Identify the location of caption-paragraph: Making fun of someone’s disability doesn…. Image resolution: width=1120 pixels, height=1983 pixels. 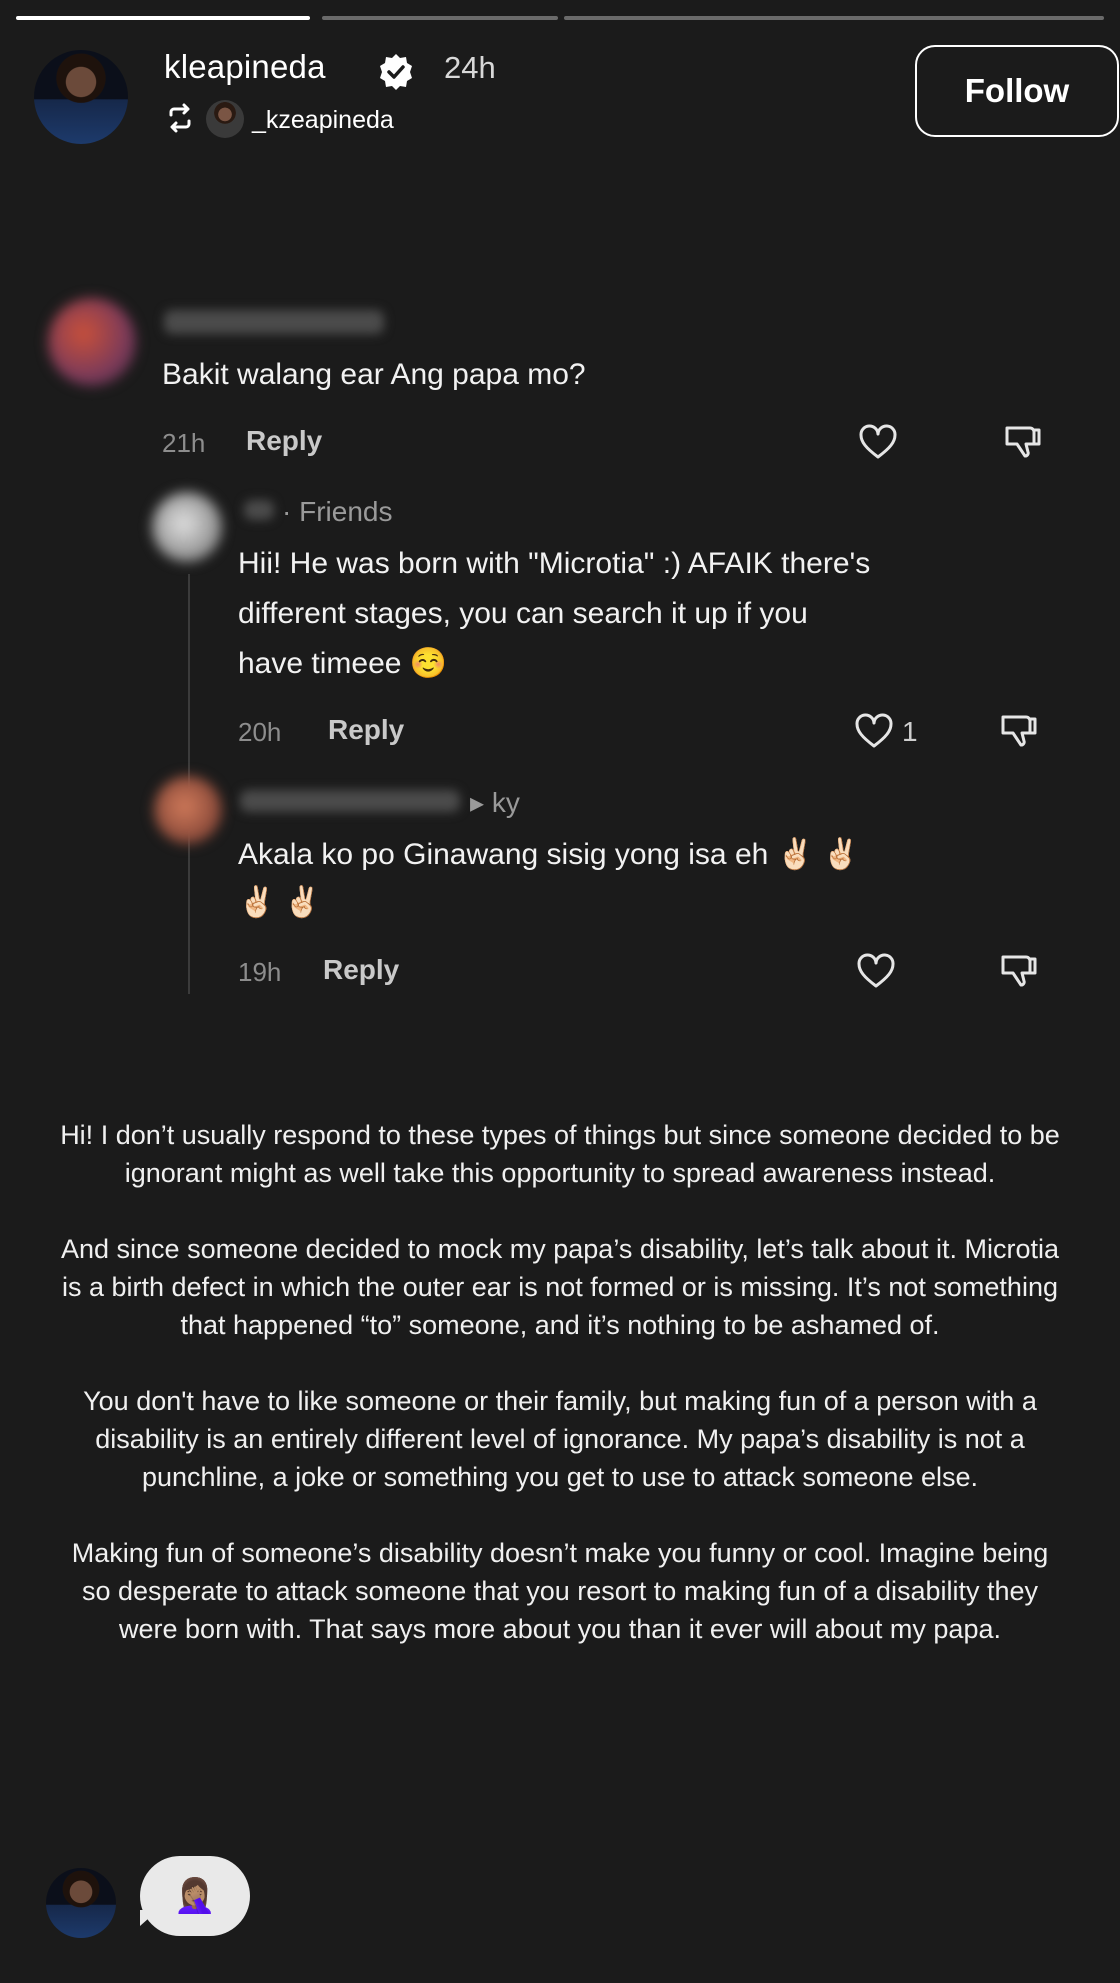
(560, 1591).